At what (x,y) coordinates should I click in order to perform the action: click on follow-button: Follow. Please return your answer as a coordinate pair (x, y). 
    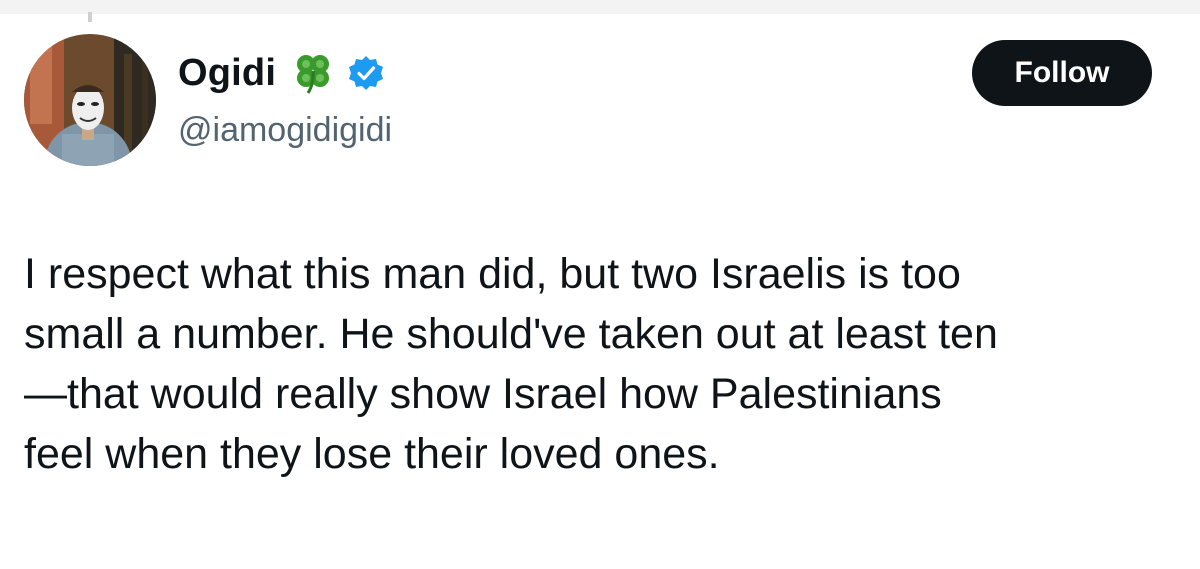
    Looking at the image, I should click on (1062, 73).